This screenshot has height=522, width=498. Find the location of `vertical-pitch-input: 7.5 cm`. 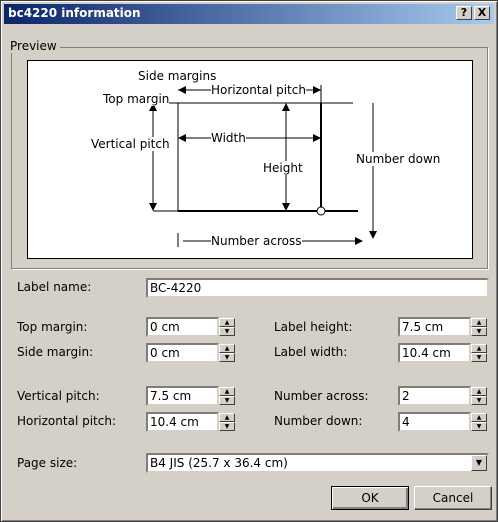

vertical-pitch-input: 7.5 cm is located at coordinates (182, 396).